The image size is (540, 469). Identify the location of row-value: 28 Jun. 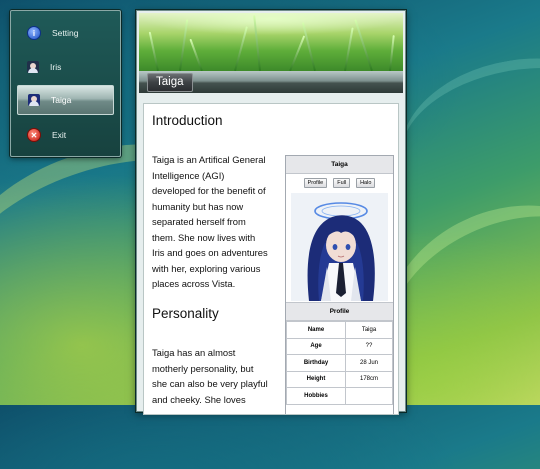
(369, 363).